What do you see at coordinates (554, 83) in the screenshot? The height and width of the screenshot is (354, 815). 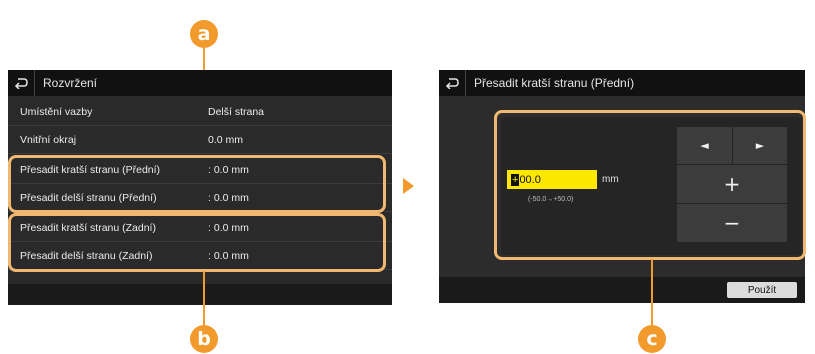 I see `screen-title: Přesadit kratší stranu (Přední)` at bounding box center [554, 83].